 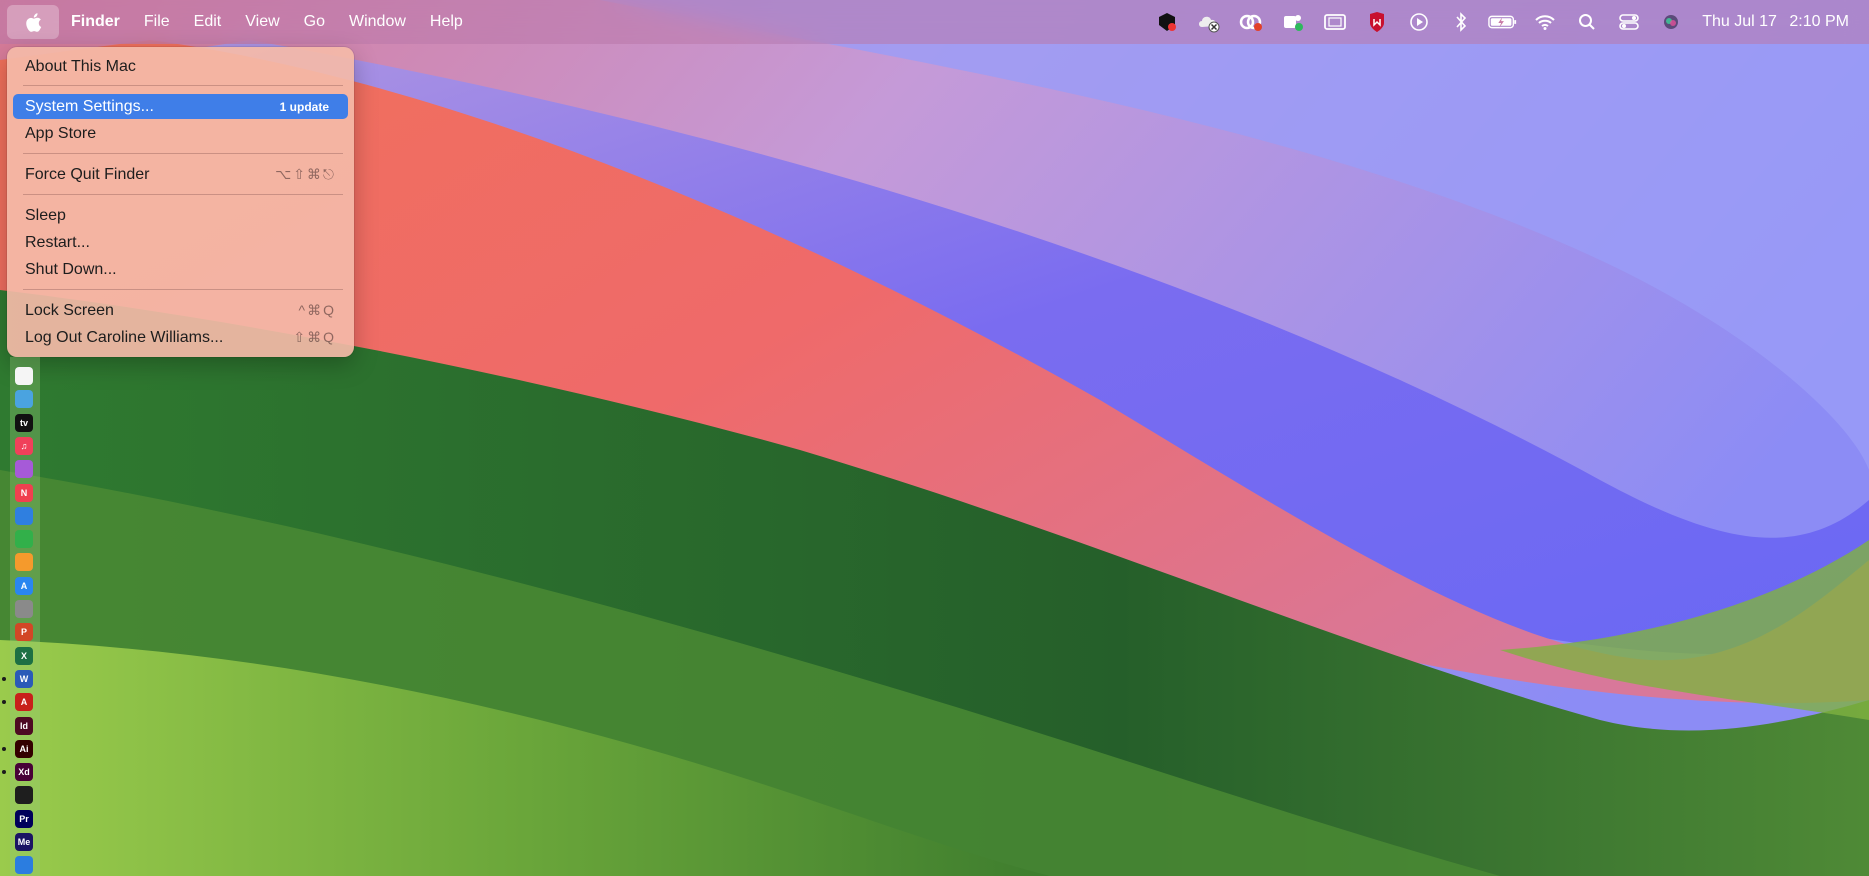 I want to click on menu-item-lock-screen: Lock Screen ^⌘Q, so click(x=180, y=310).